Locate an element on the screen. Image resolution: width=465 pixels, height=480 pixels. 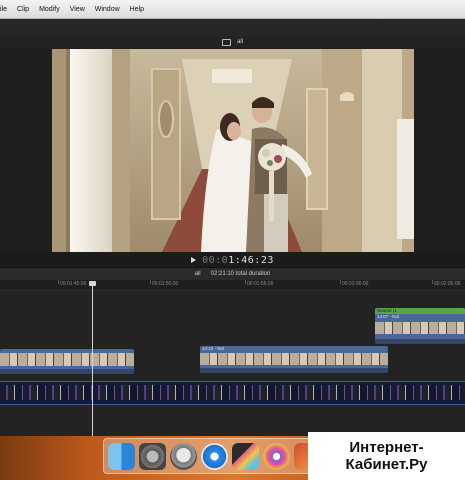
ruler-tick-label: 00:01:50:00 is located at coordinates (165, 284).